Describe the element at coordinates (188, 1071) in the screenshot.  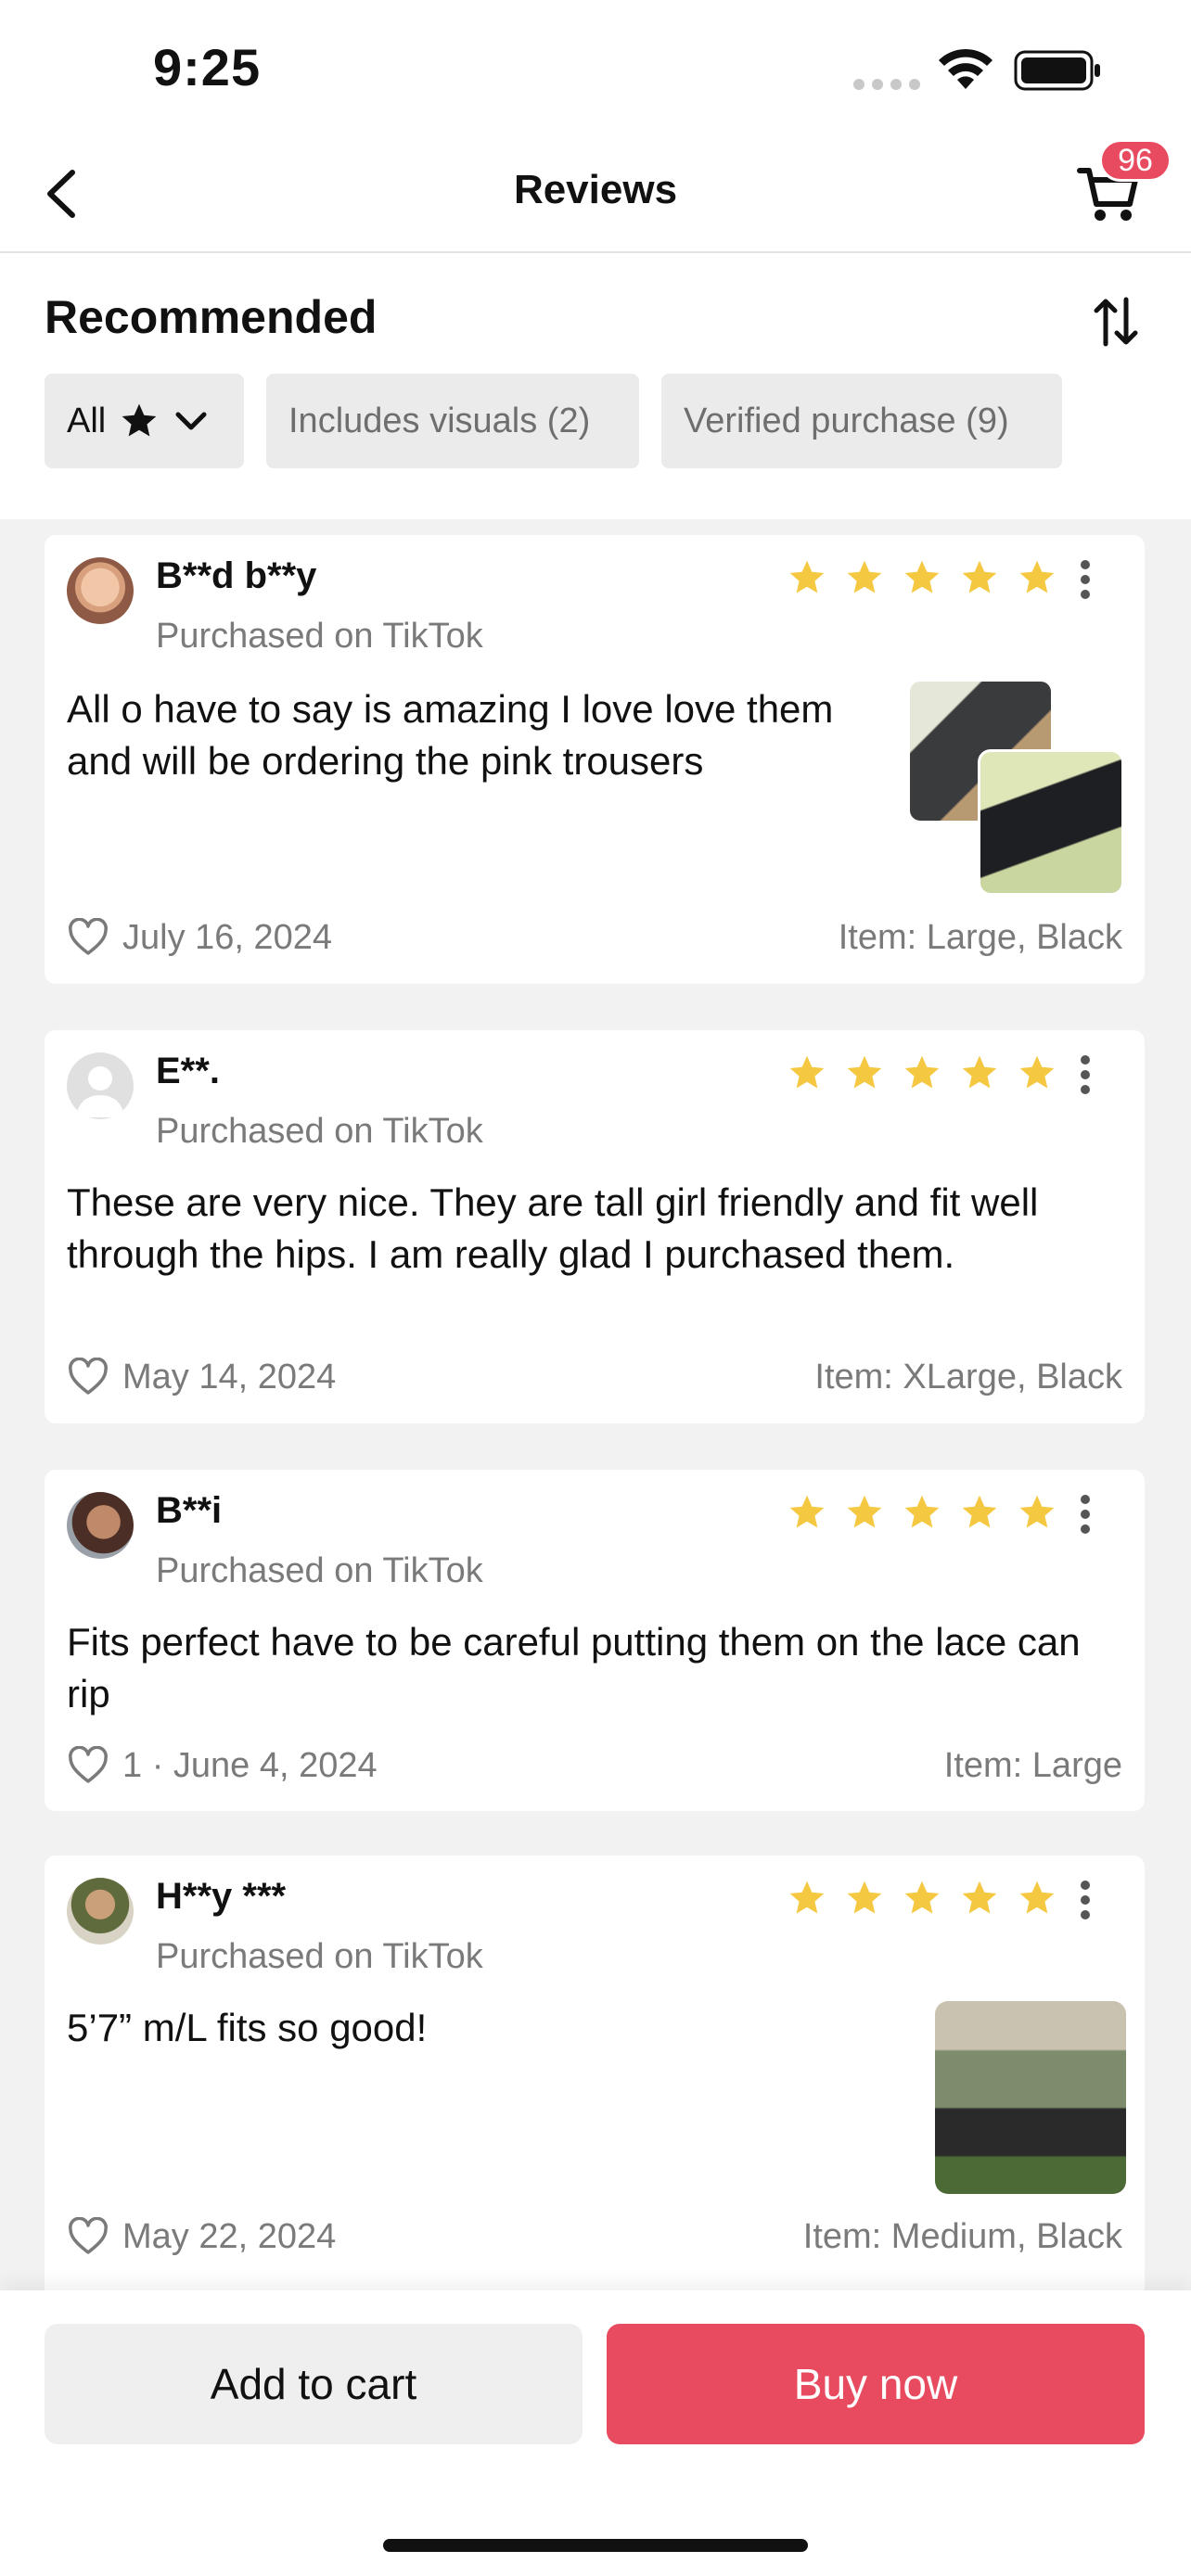
I see `reviewer-name: E**.` at that location.